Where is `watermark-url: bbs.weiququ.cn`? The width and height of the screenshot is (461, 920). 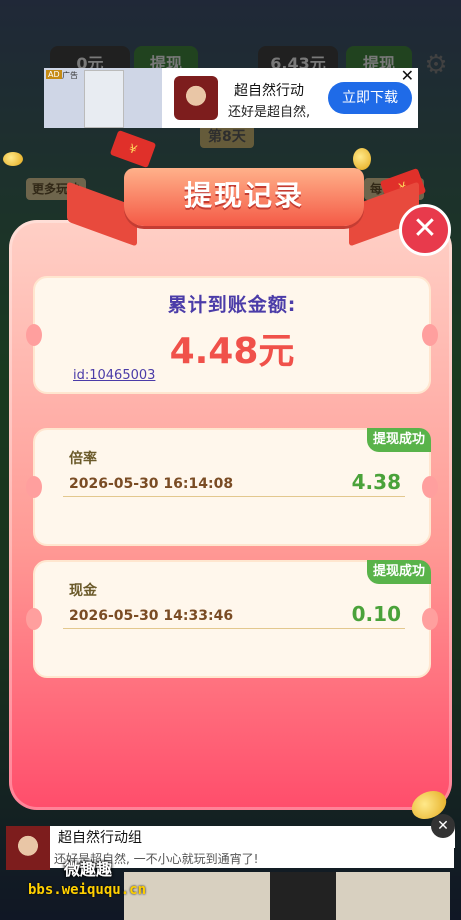
watermark-url: bbs.weiququ.cn is located at coordinates (87, 890).